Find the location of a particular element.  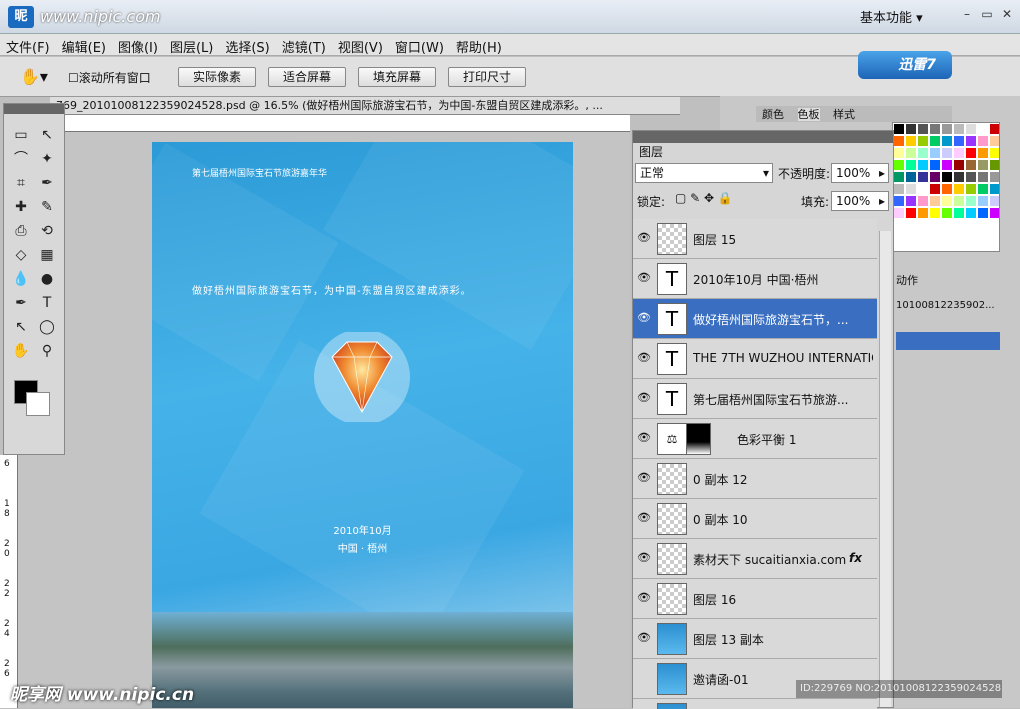

tab-swatches: 色板 is located at coordinates (808, 114).